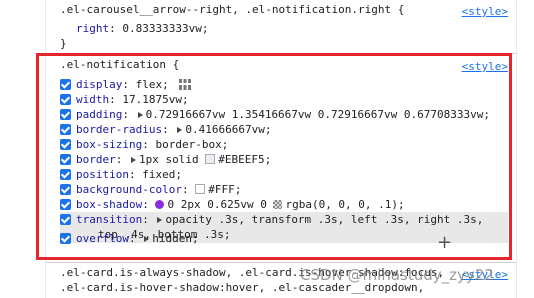 The image size is (534, 298). I want to click on declaration-width: width: 17.1875vw;, so click(124, 99).